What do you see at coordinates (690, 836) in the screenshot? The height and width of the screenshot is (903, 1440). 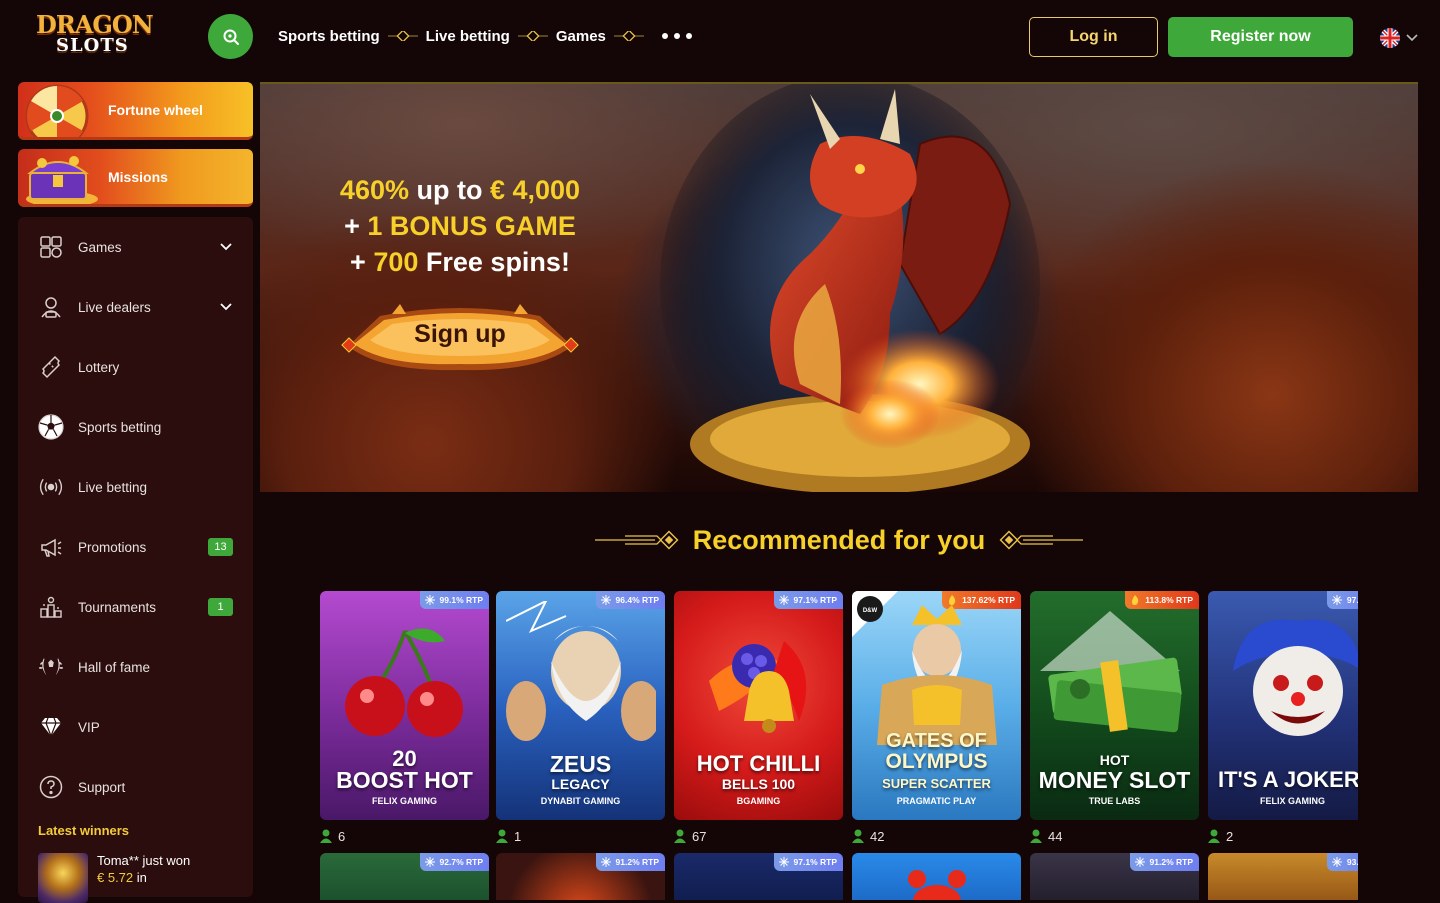 I see `game-player-count: 67` at bounding box center [690, 836].